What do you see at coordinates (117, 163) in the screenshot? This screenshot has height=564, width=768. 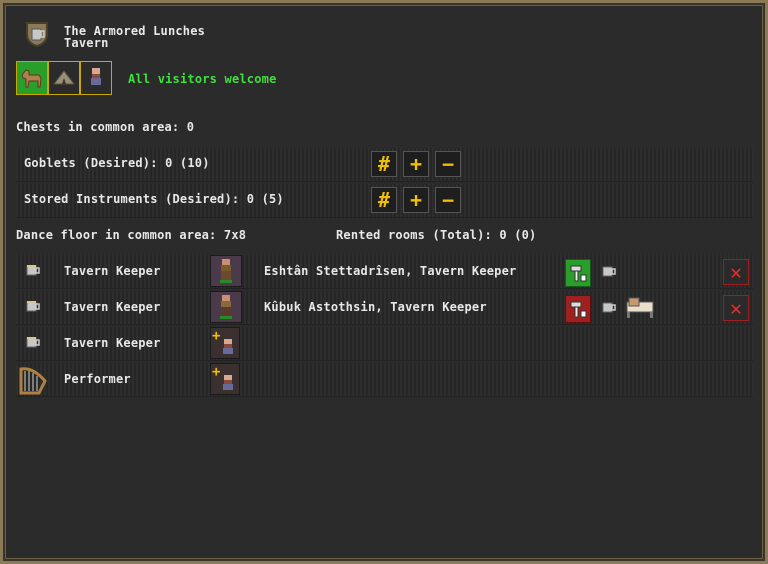 I see `goblets-label: Goblets (Desired): 0 (10)` at bounding box center [117, 163].